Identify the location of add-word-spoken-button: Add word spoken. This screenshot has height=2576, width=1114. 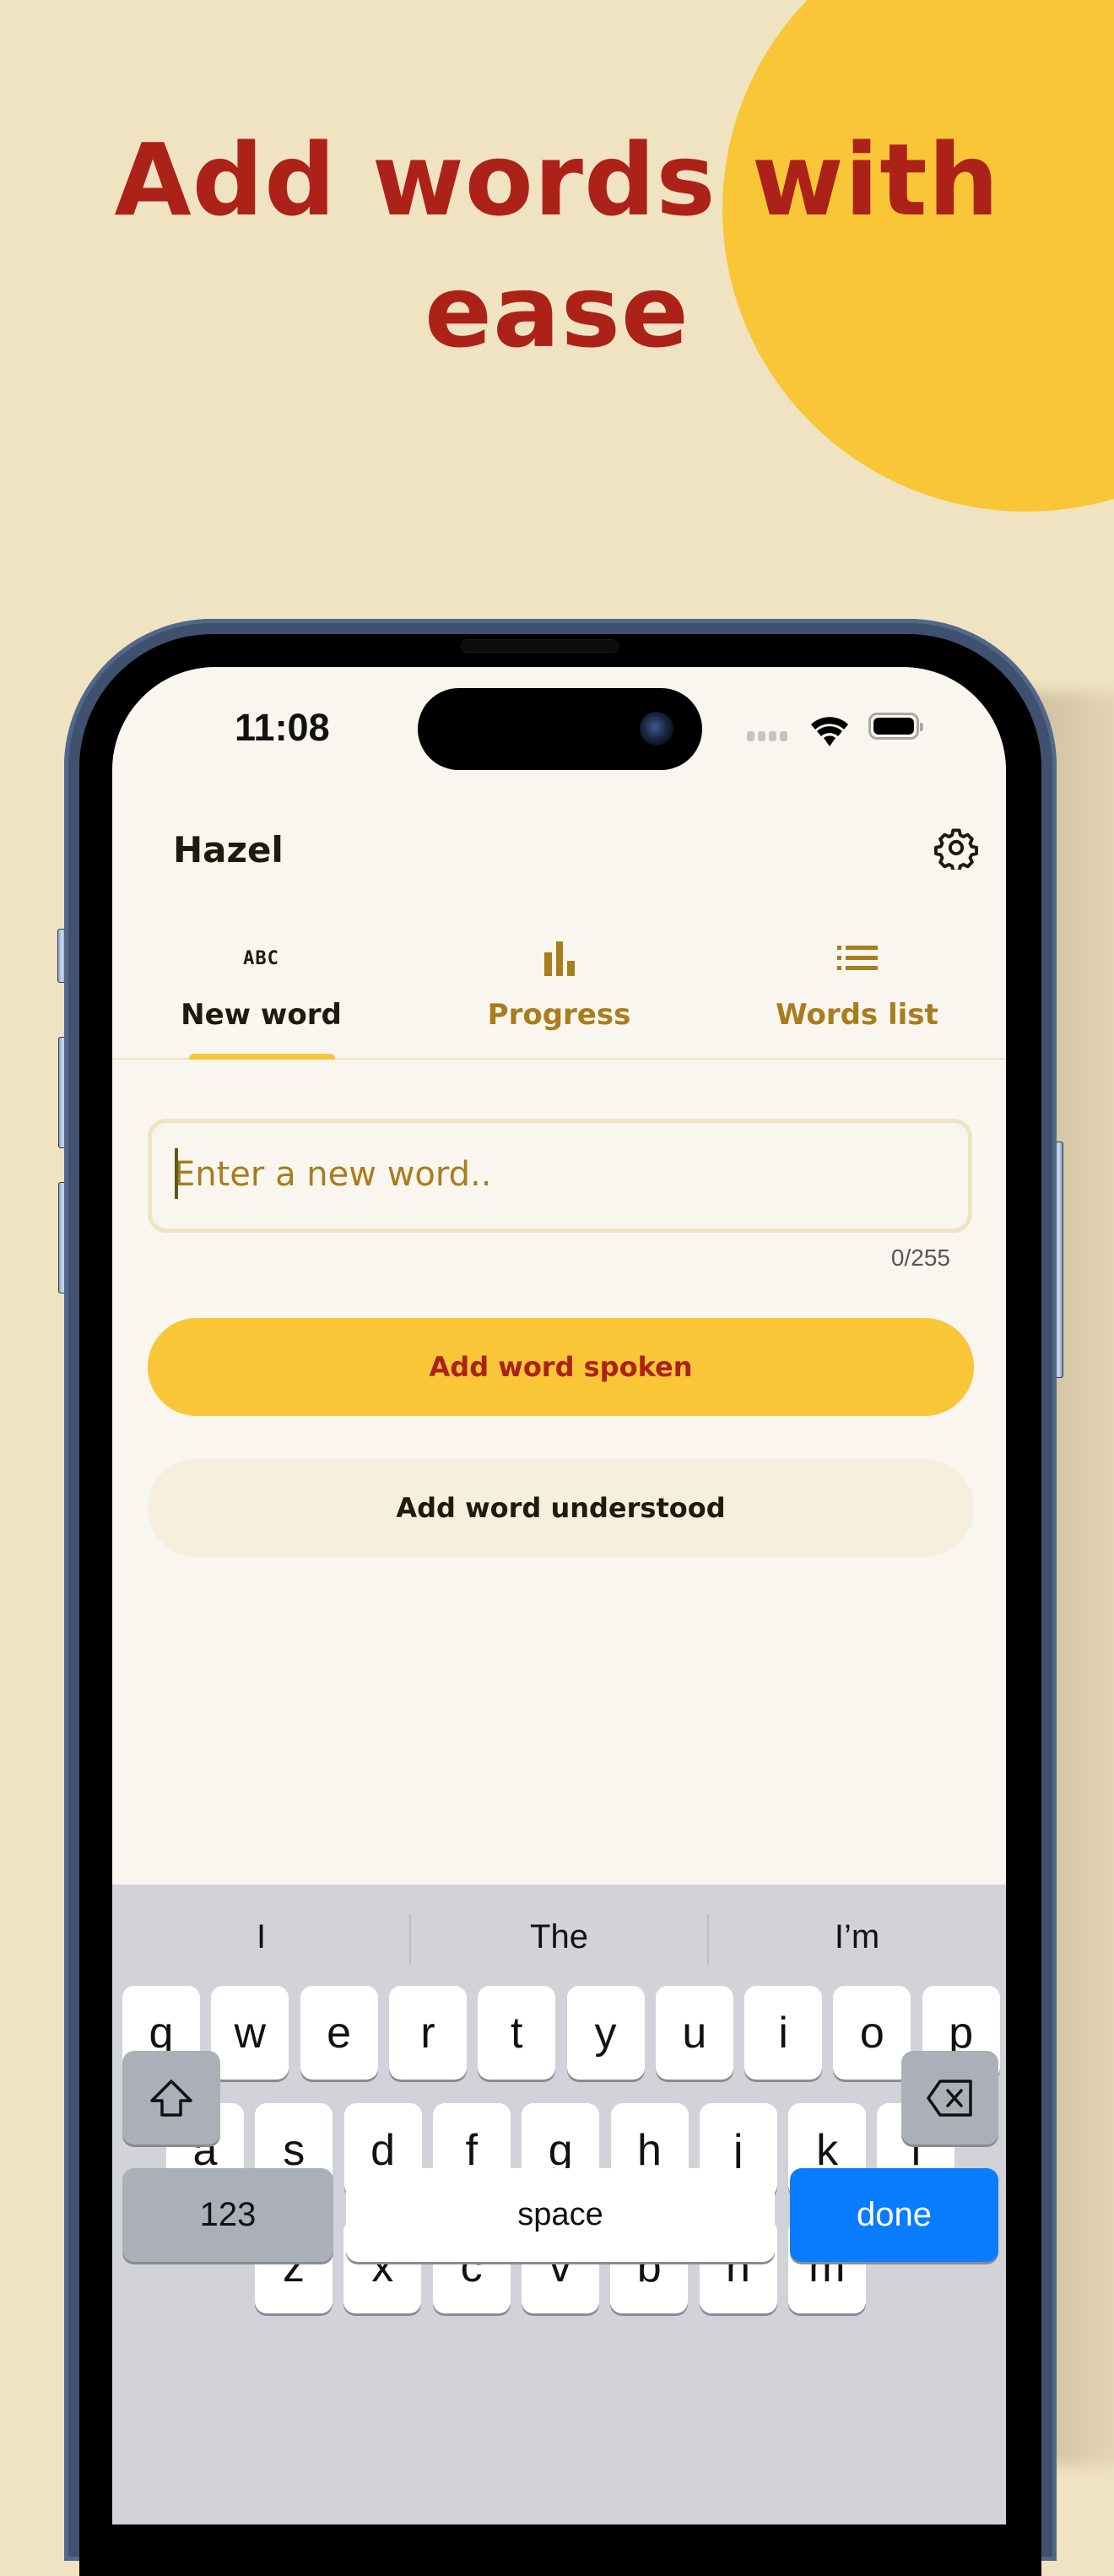
(561, 1367).